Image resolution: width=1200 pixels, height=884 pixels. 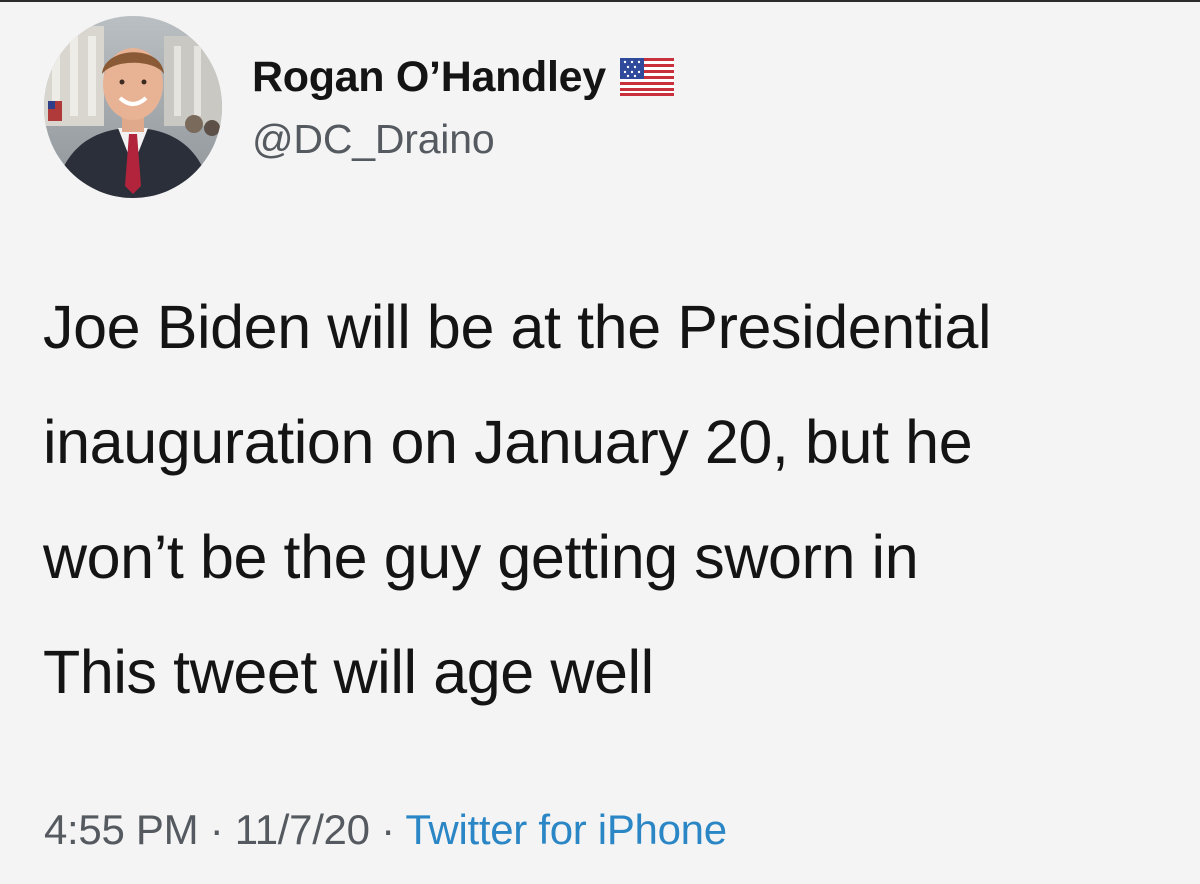 I want to click on avatar, so click(x=133, y=107).